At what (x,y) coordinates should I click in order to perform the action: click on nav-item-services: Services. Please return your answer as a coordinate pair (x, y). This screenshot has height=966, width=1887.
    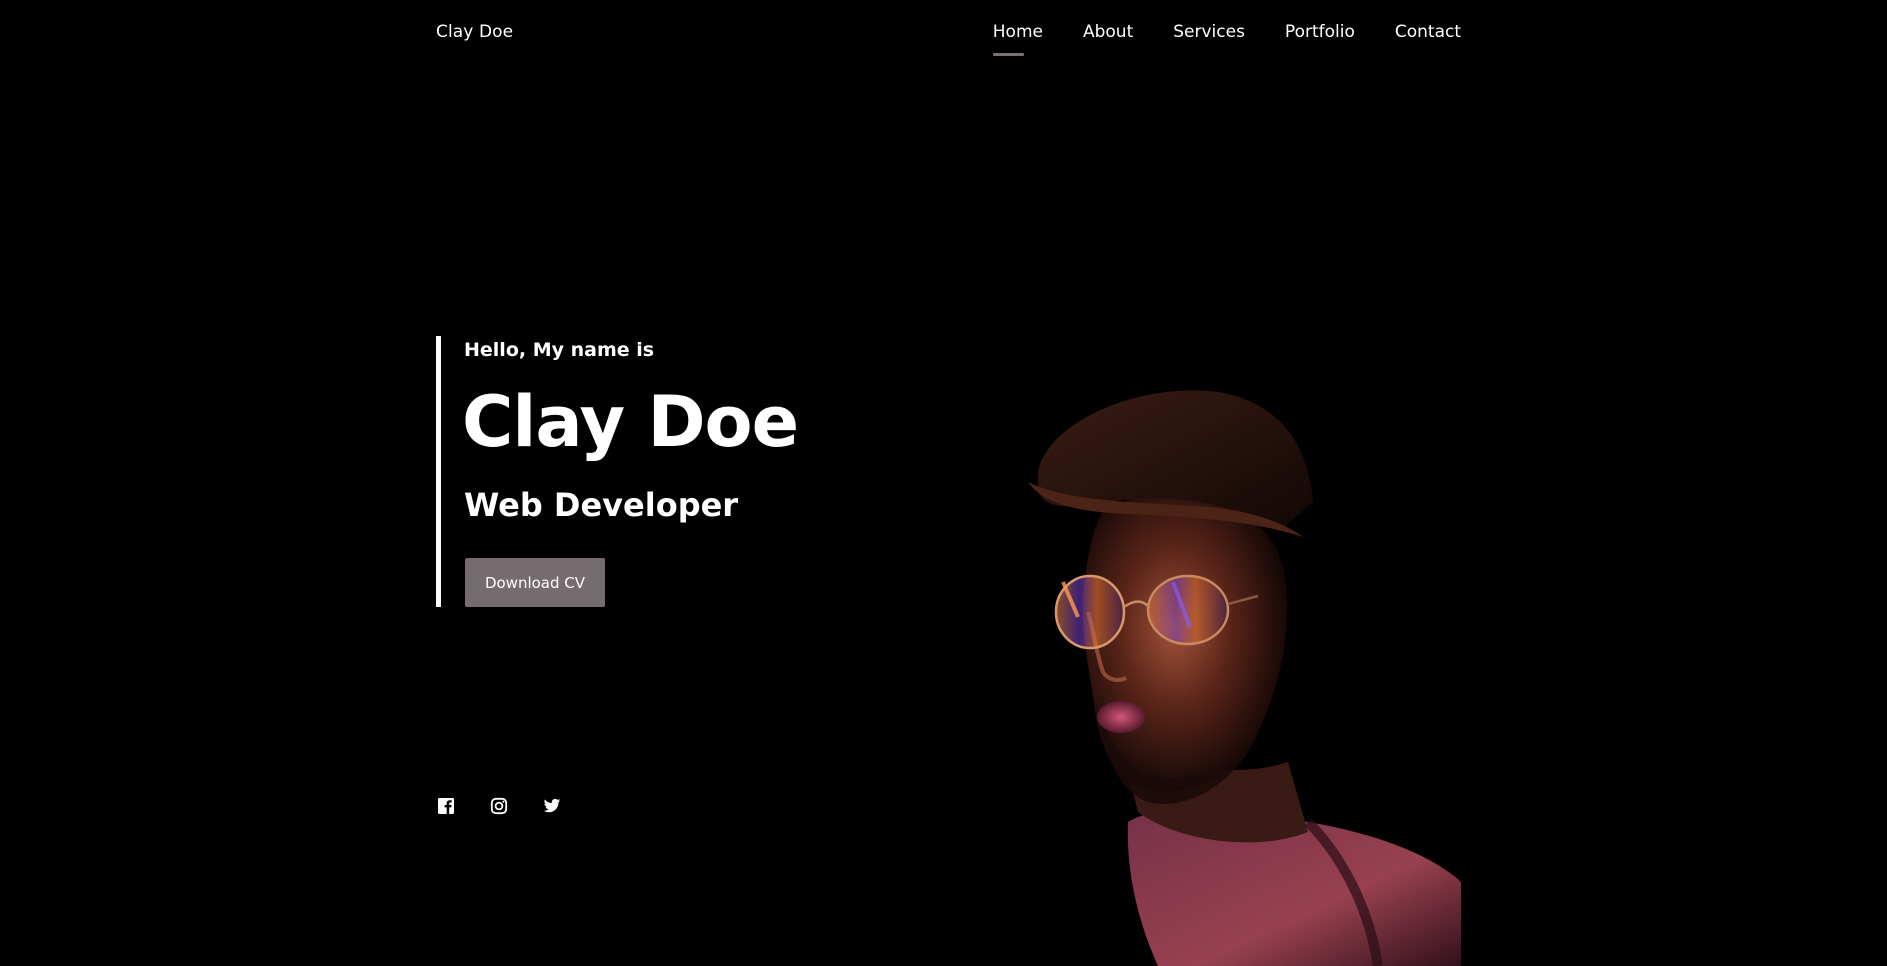
    Looking at the image, I should click on (1209, 32).